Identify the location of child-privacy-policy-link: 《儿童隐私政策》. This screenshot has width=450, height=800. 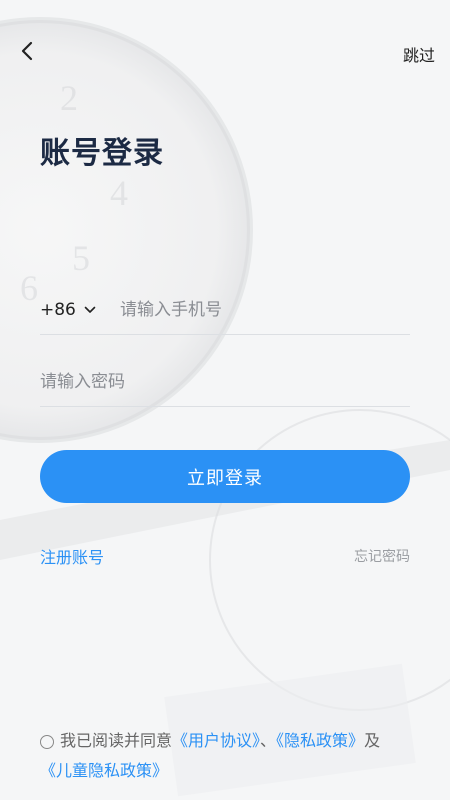
(104, 770).